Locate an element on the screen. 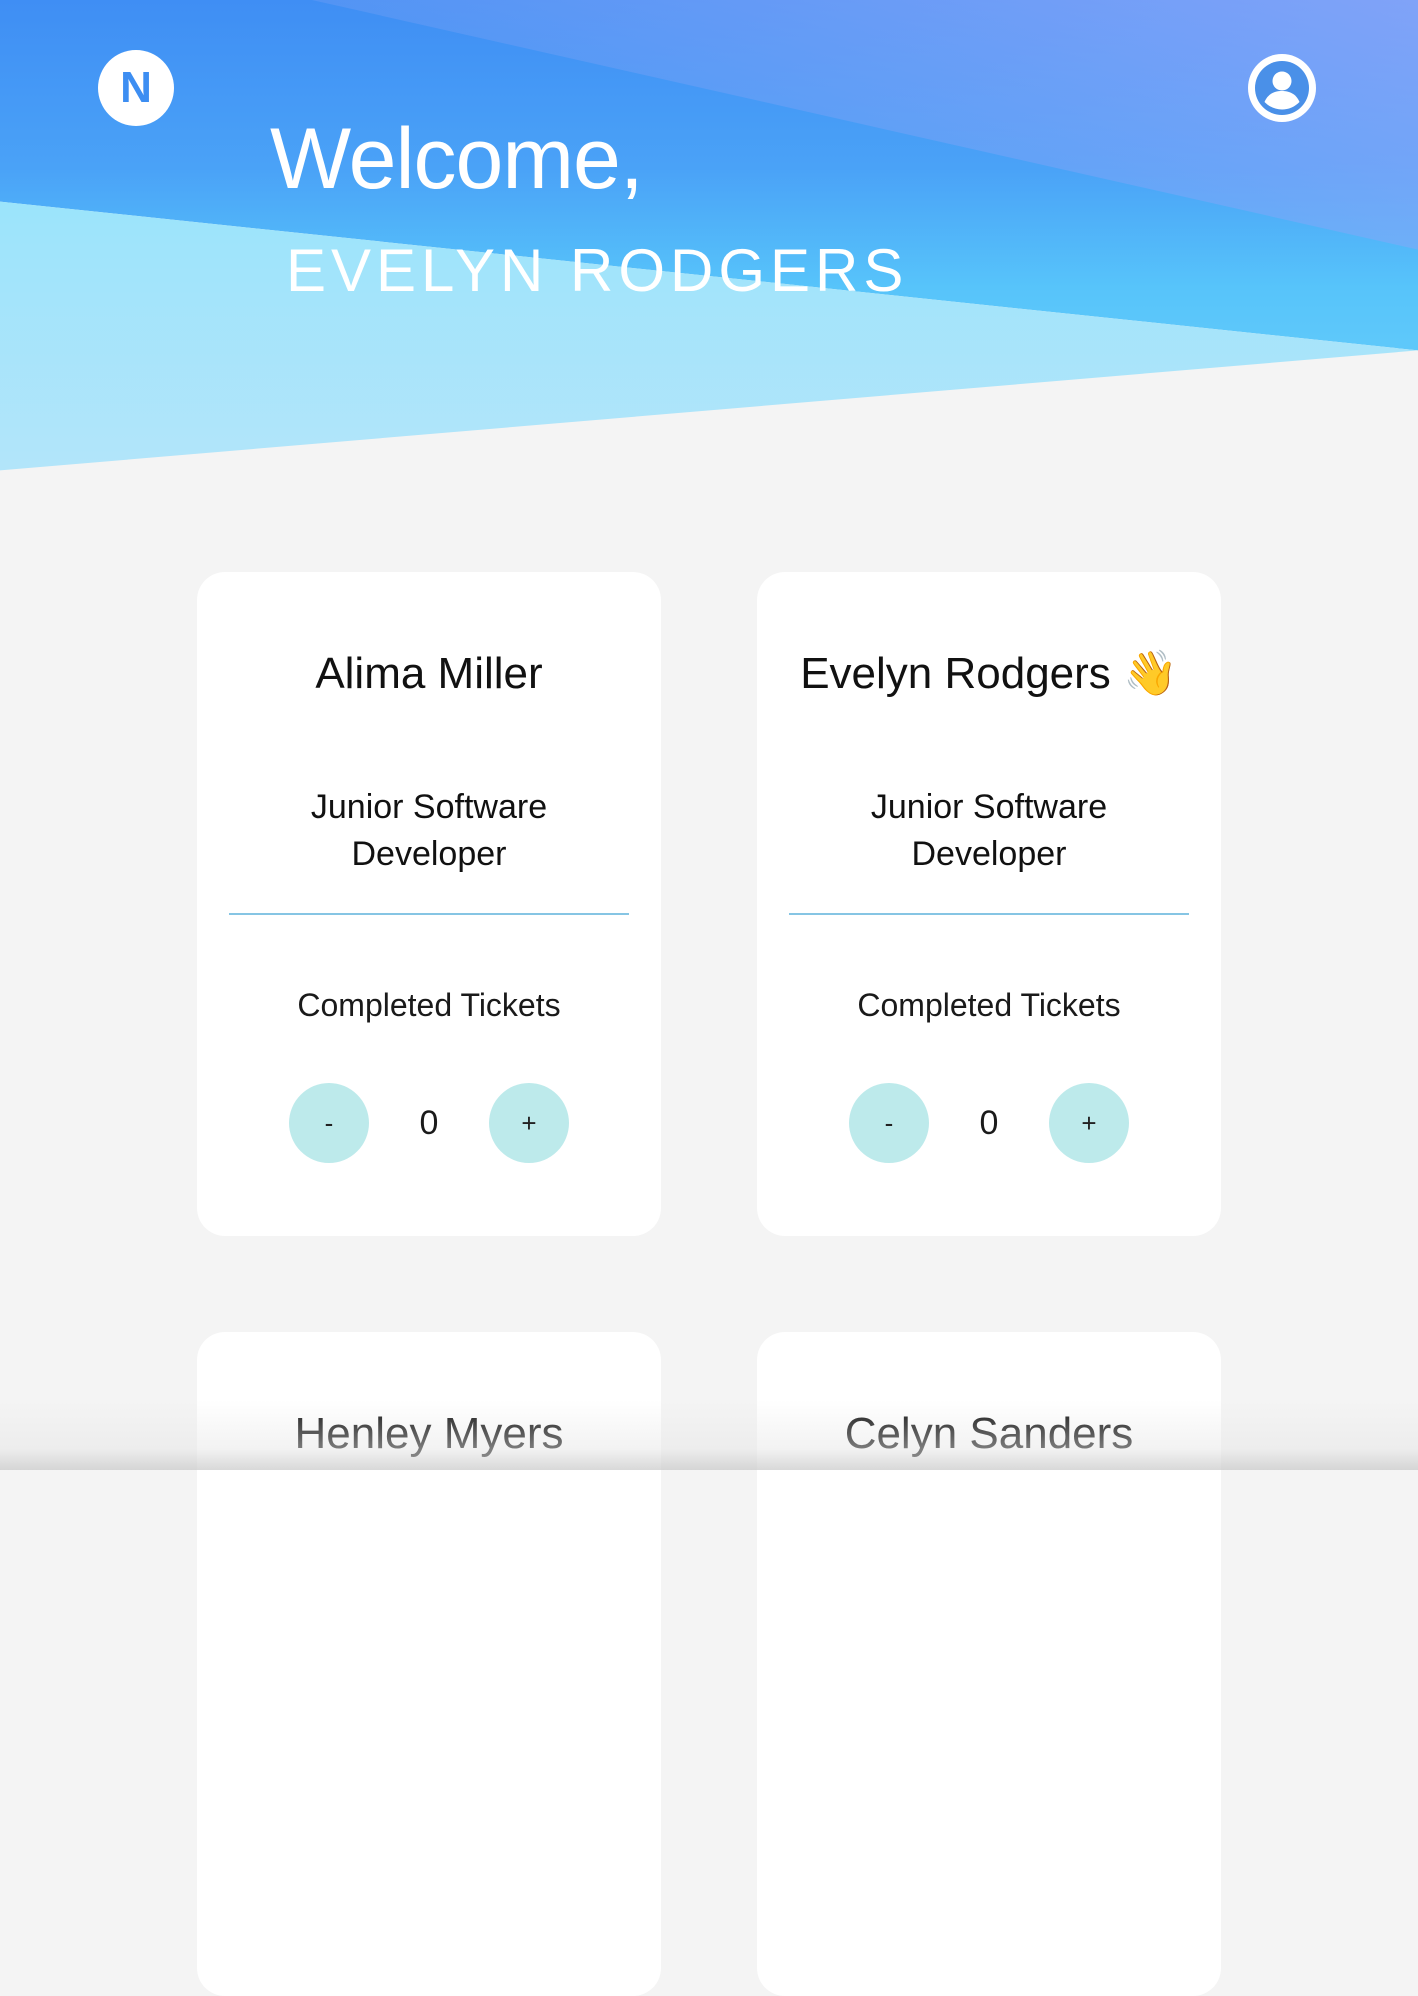  member-name: Alima Miller is located at coordinates (429, 673).